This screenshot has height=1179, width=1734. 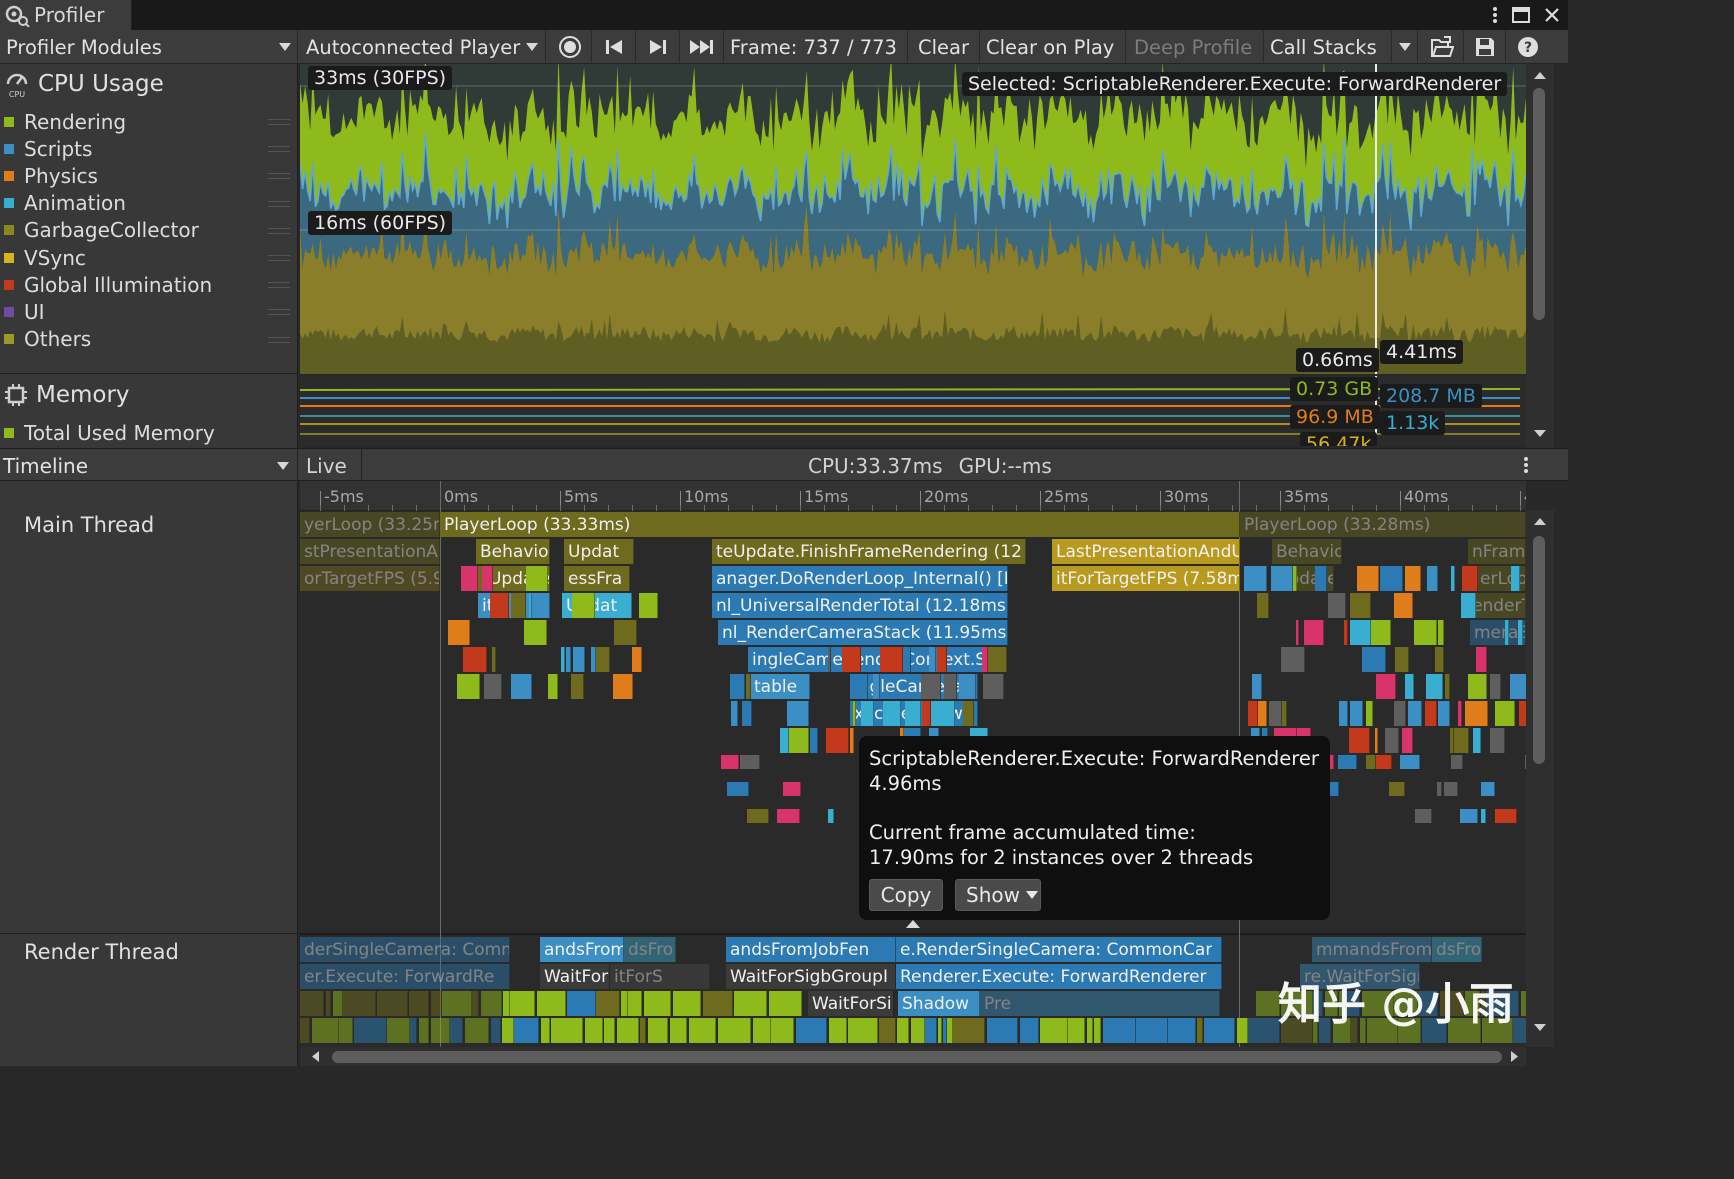 What do you see at coordinates (650, 949) in the screenshot?
I see `timeline-sample: dsFro` at bounding box center [650, 949].